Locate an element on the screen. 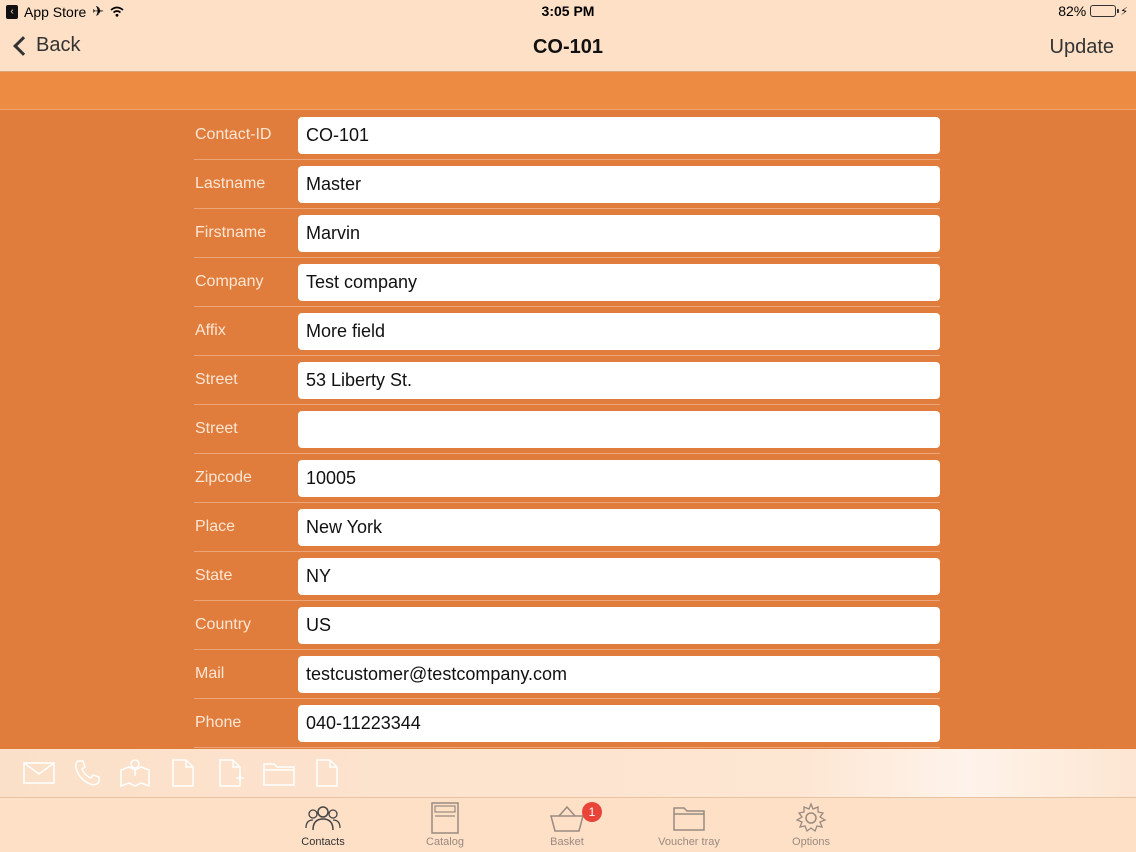 The image size is (1136, 852). tab-label: Basket is located at coordinates (567, 842).